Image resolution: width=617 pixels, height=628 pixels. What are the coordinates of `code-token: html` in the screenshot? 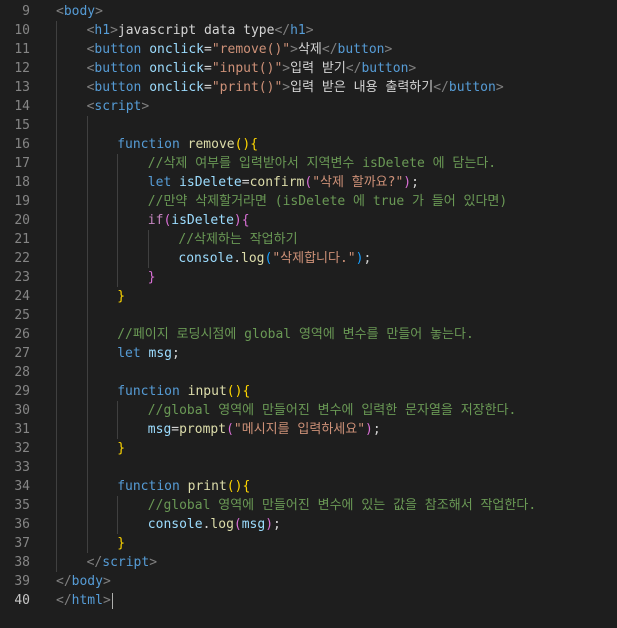 It's located at (87, 600).